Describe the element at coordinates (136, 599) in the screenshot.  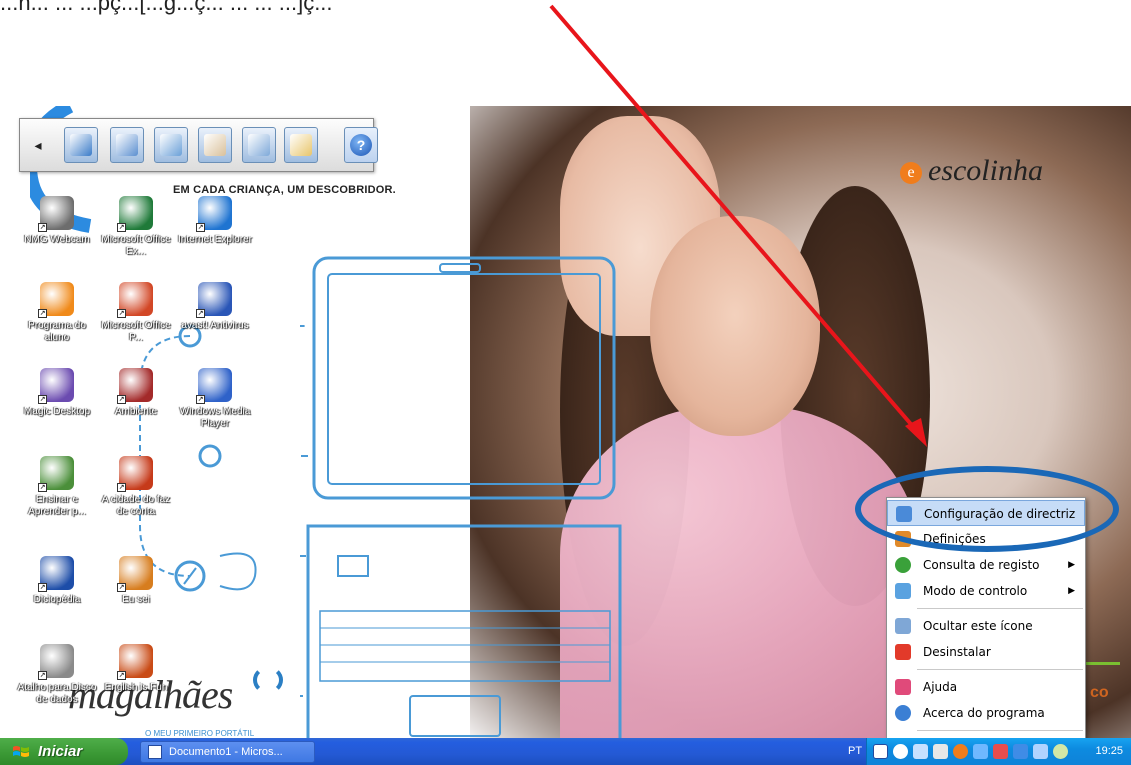
I see `desktop-icon-label: Eu sei` at that location.